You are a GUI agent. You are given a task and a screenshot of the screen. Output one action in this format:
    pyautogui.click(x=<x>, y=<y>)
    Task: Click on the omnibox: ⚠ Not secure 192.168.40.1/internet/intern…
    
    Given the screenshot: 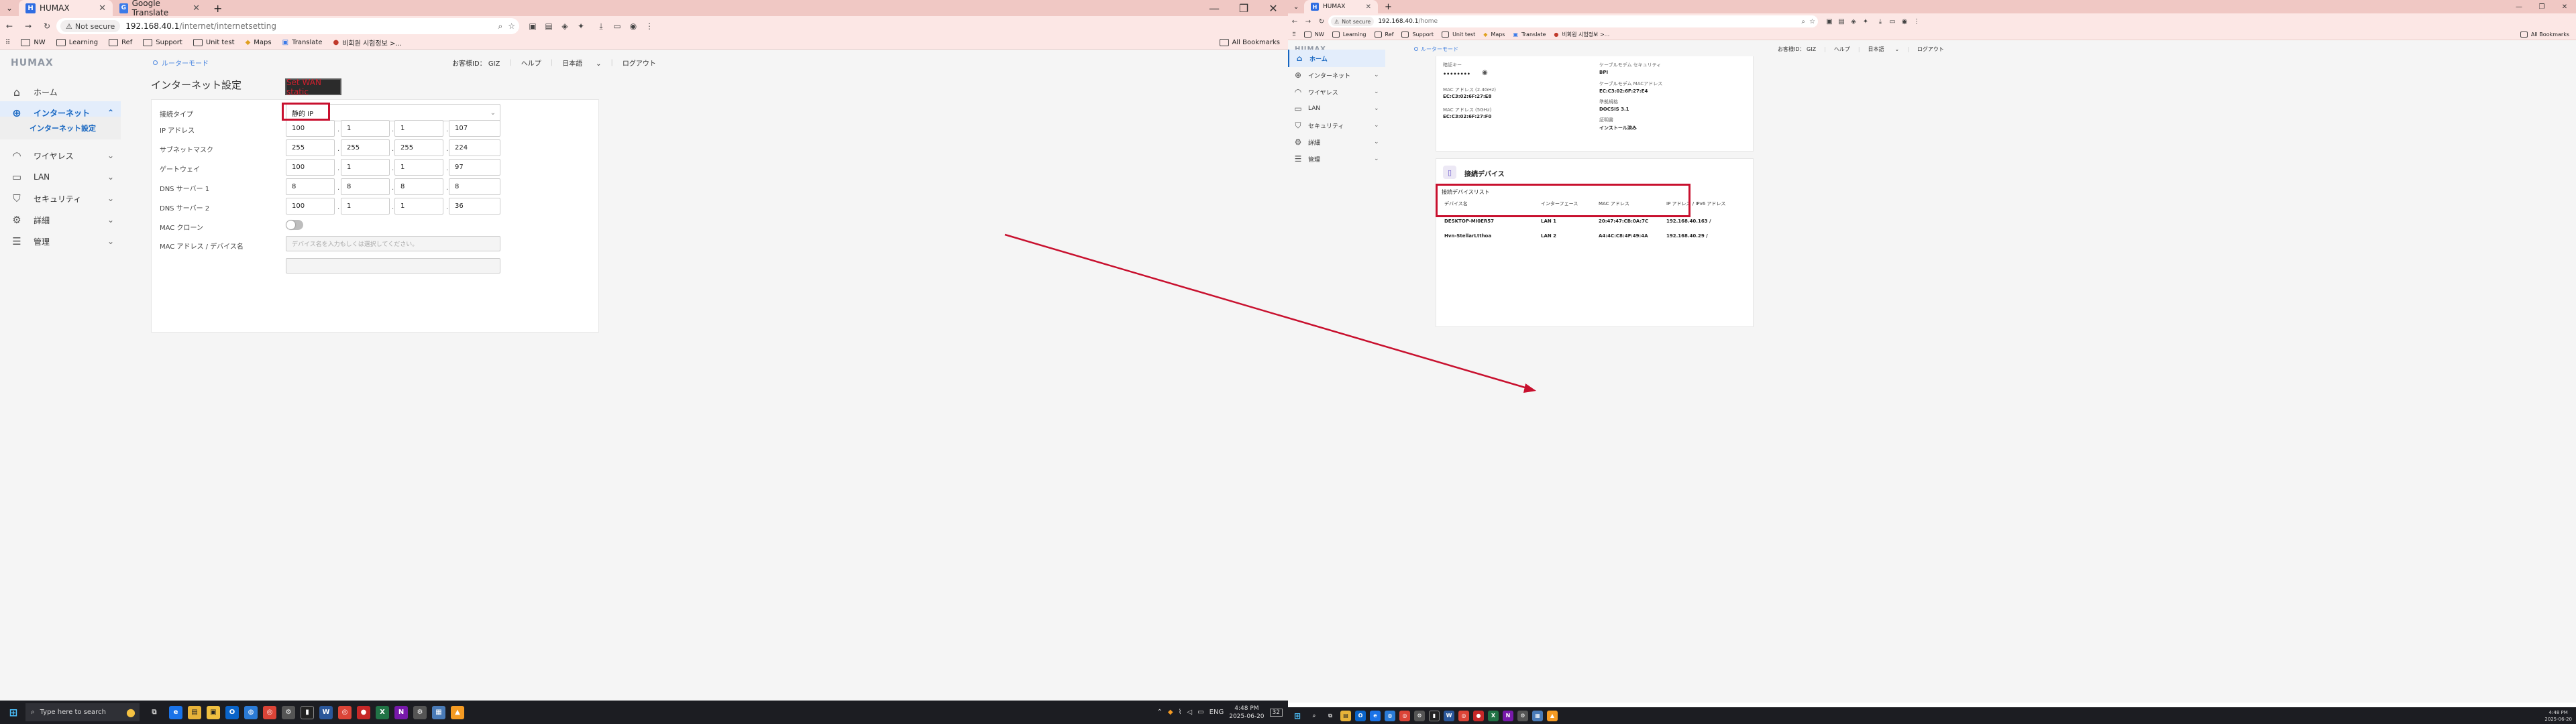 What is the action you would take?
    pyautogui.click(x=287, y=26)
    